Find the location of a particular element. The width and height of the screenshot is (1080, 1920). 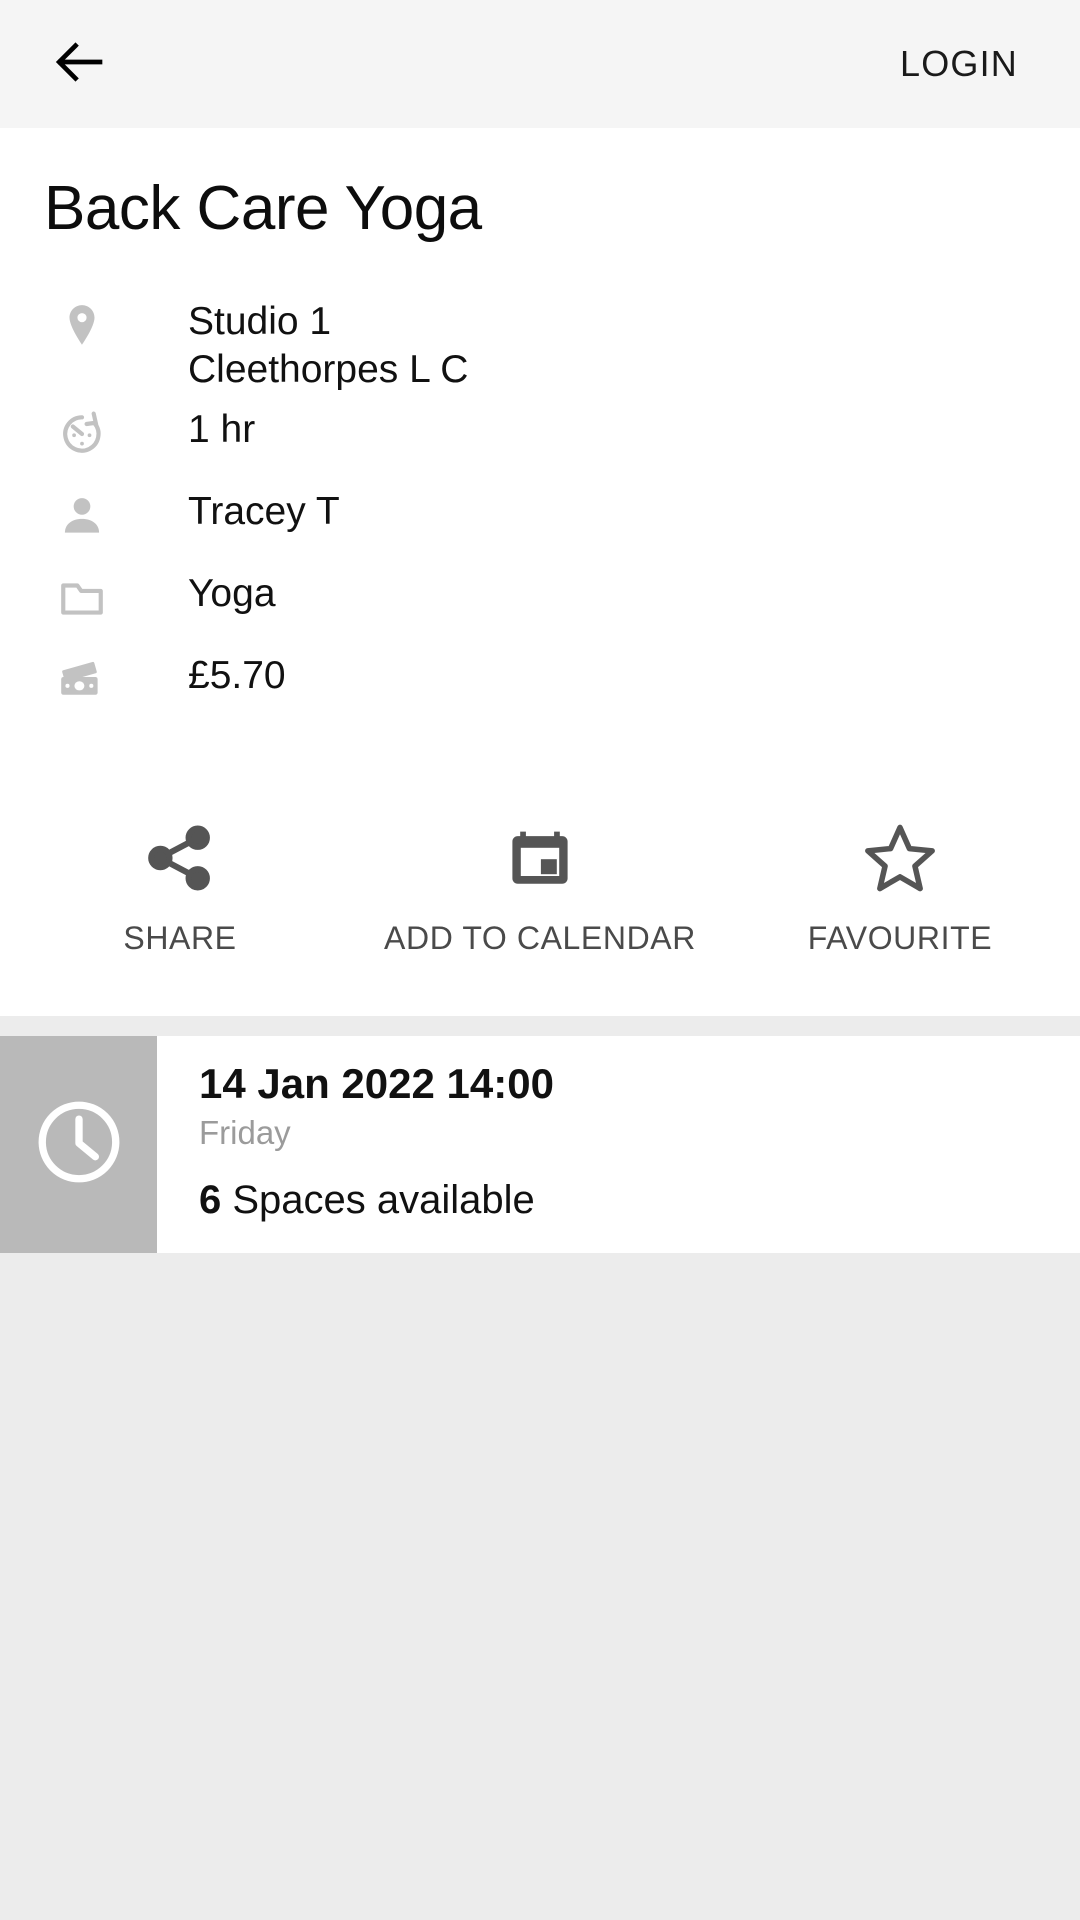

clock-icon is located at coordinates (79, 1144).